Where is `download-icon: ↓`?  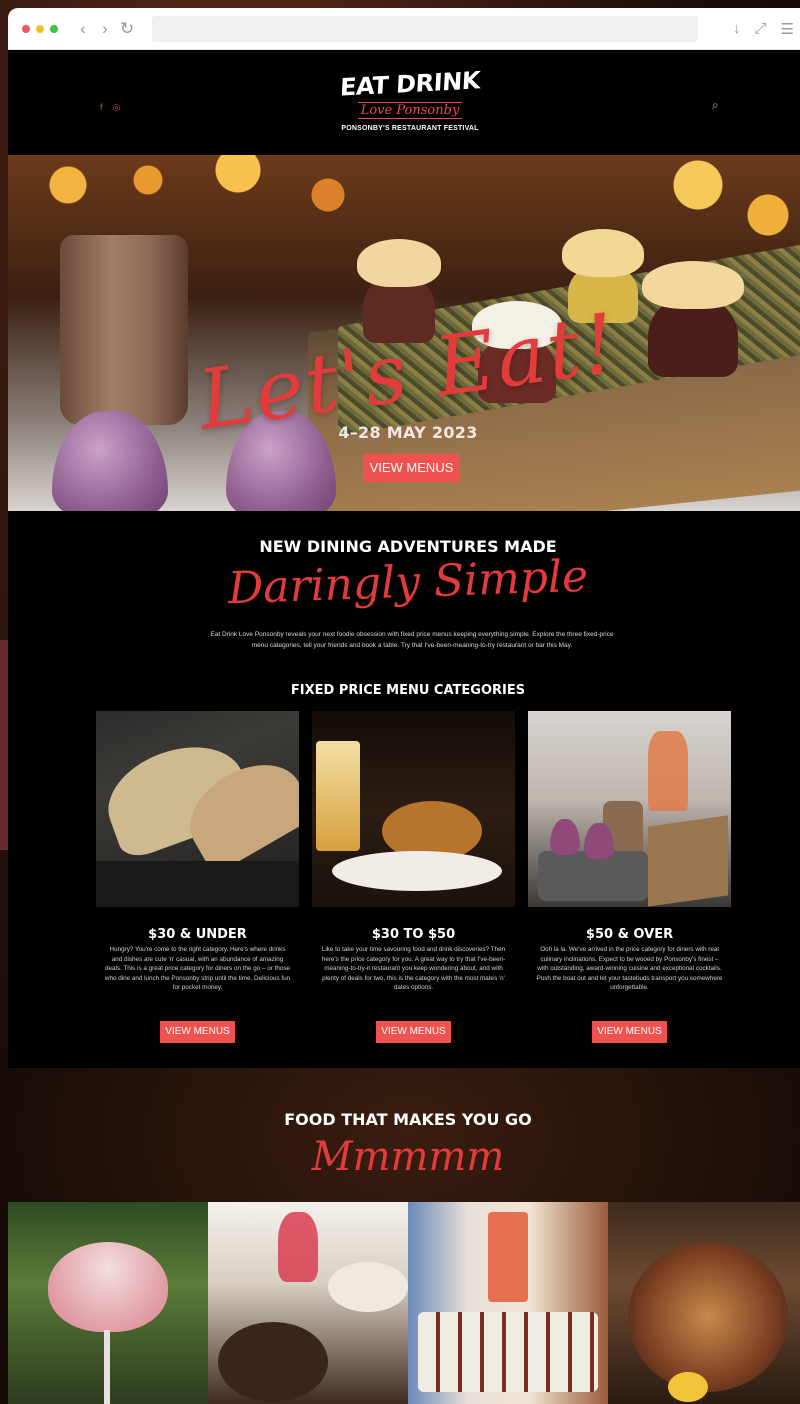 download-icon: ↓ is located at coordinates (737, 29).